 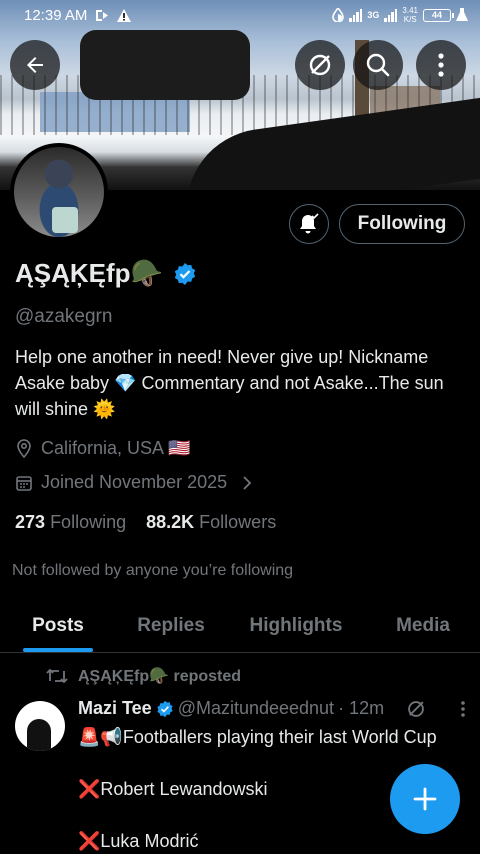 What do you see at coordinates (462, 14) in the screenshot?
I see `flask-icon` at bounding box center [462, 14].